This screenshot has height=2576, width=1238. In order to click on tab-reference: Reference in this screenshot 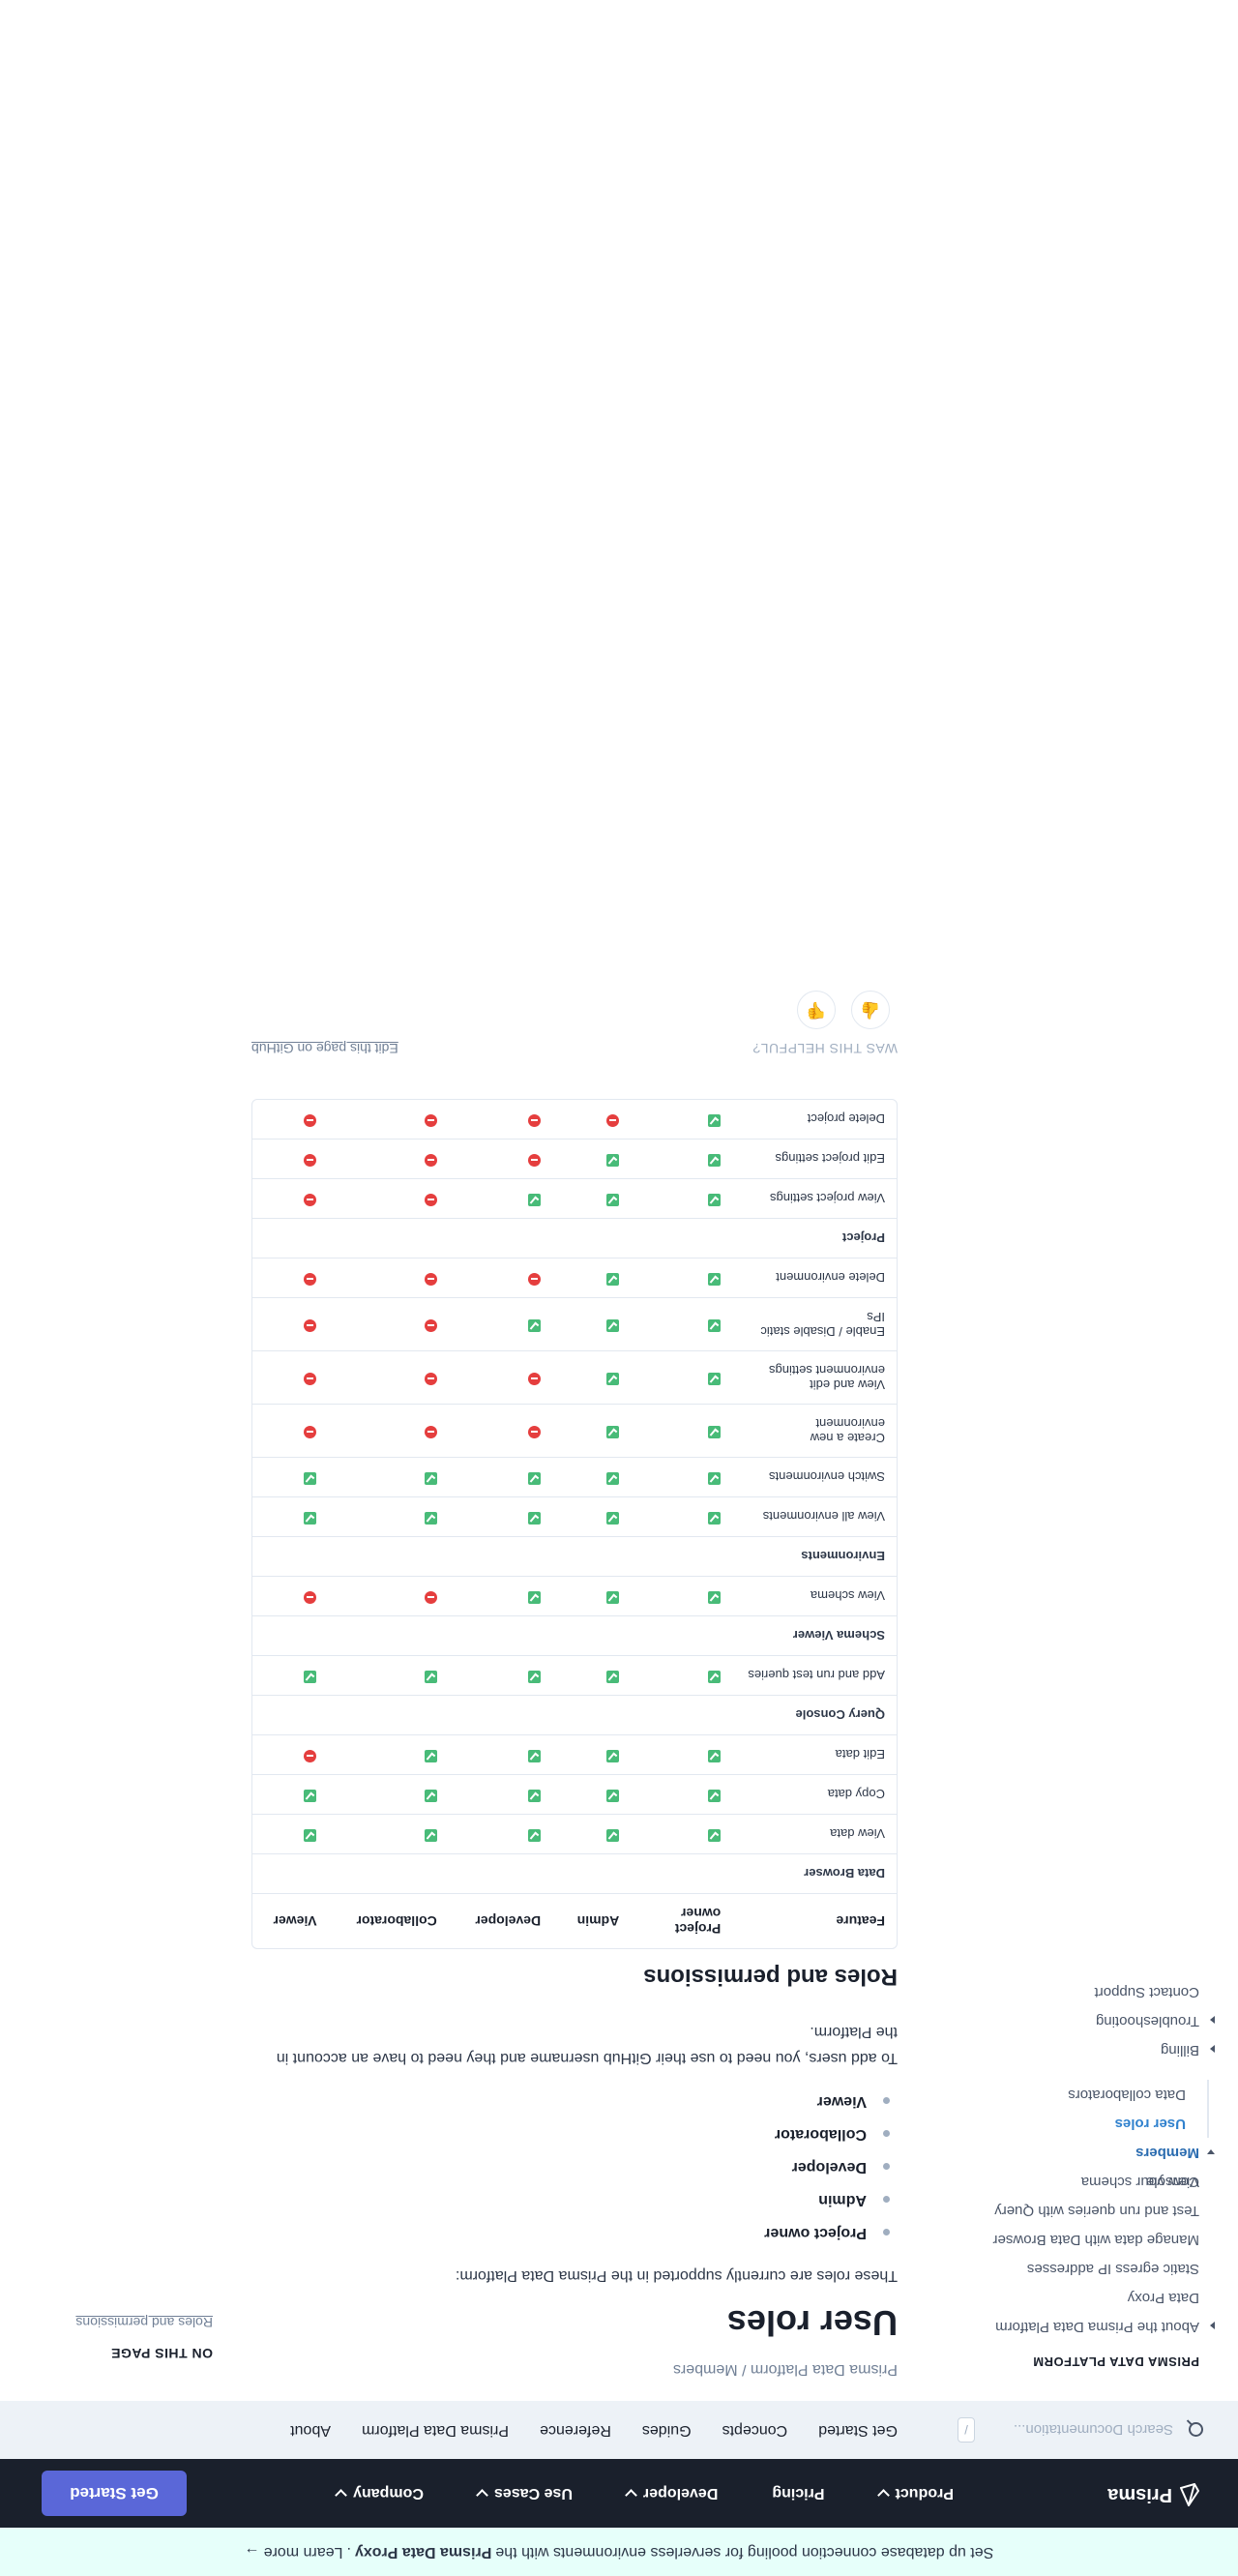, I will do `click(575, 2430)`.